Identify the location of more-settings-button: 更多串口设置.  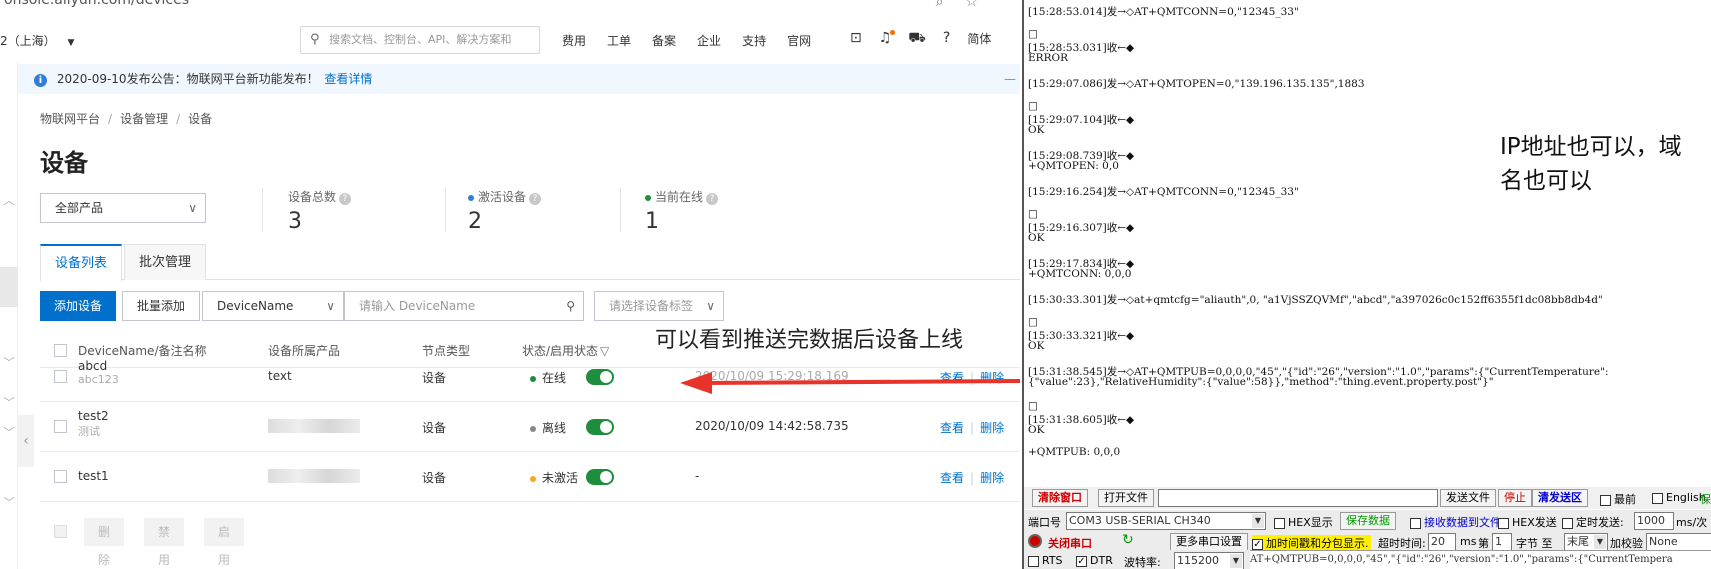
(1209, 542).